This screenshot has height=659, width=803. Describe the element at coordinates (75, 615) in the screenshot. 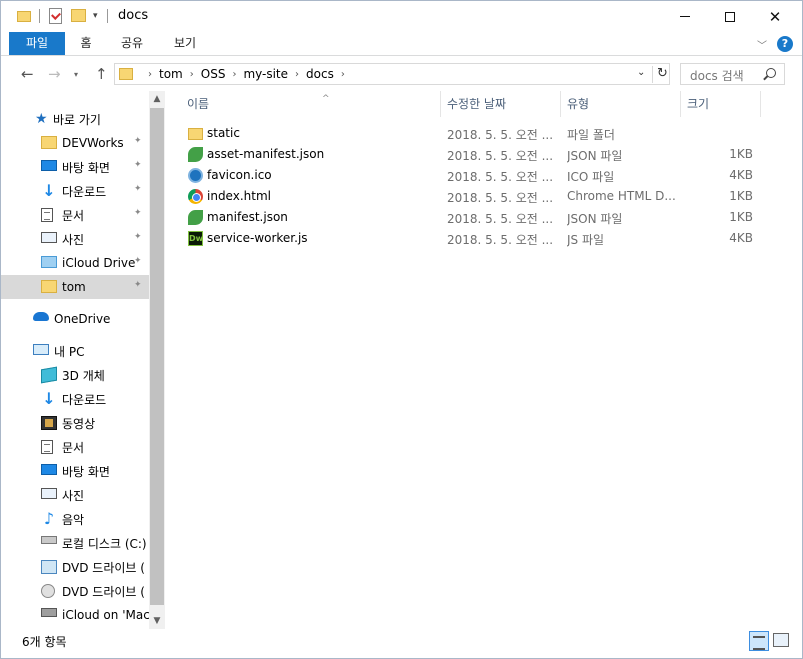

I see `sidebar-item: iCloud on 'Mac'` at that location.